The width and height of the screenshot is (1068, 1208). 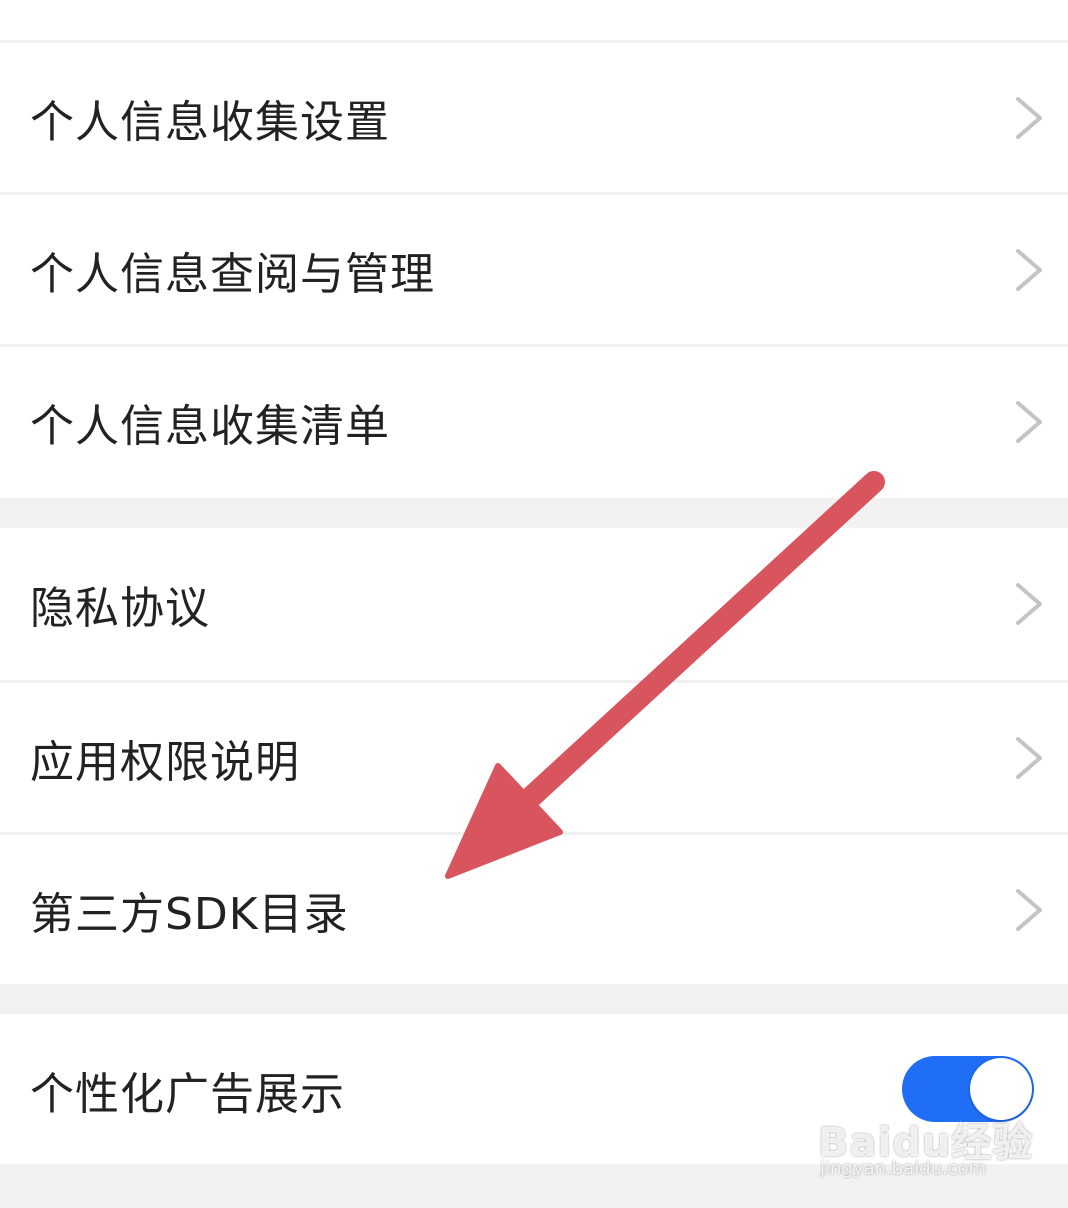 What do you see at coordinates (210, 426) in the screenshot?
I see `list-item-label: 个人信息收集清单` at bounding box center [210, 426].